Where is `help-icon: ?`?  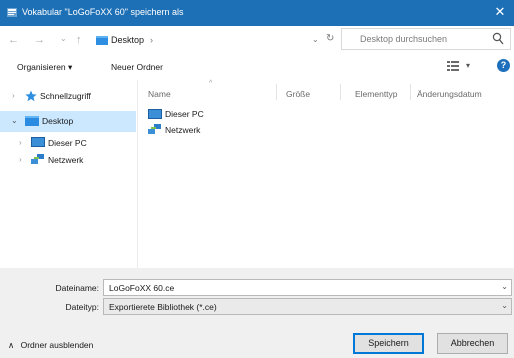
help-icon: ? is located at coordinates (503, 65).